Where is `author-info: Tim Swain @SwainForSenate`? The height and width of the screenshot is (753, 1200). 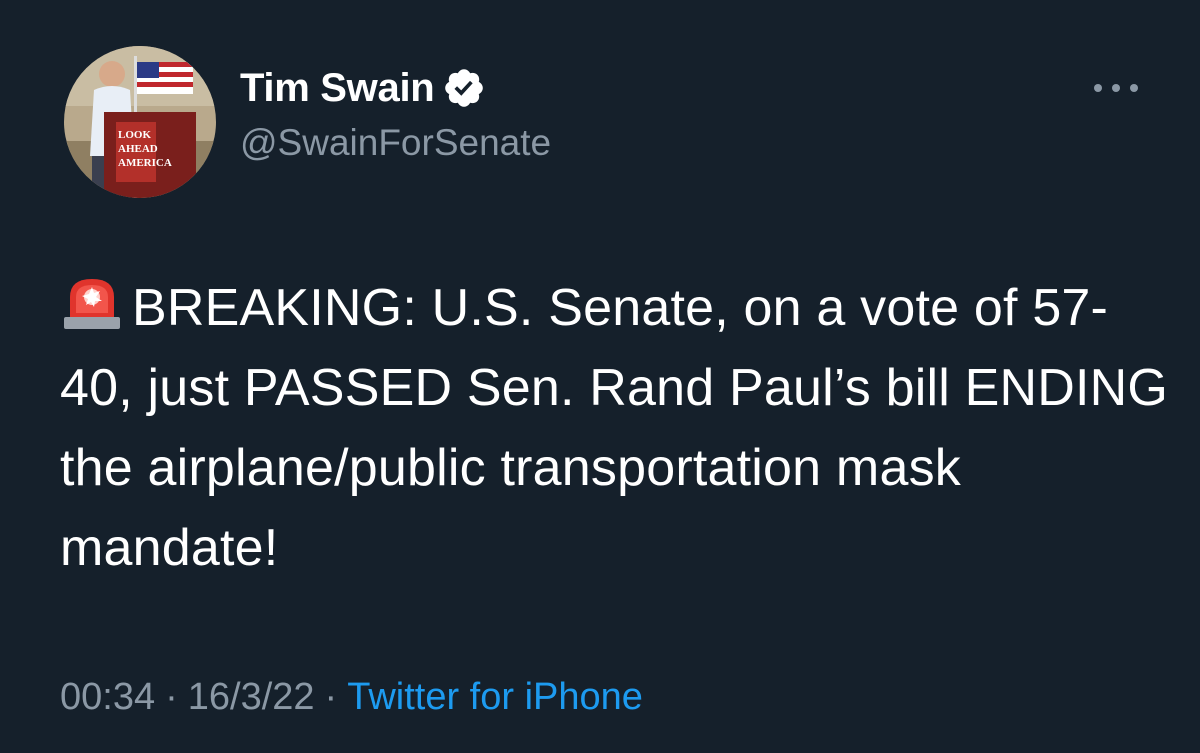 author-info: Tim Swain @SwainForSenate is located at coordinates (395, 113).